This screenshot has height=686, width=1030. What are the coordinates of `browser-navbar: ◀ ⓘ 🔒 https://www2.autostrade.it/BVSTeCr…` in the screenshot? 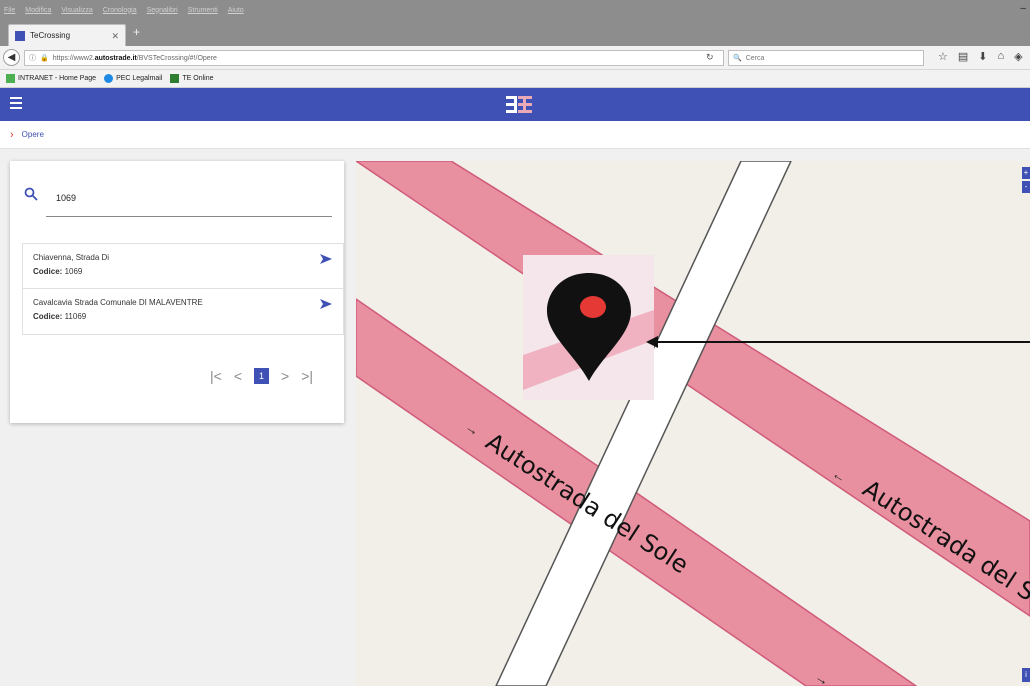 It's located at (515, 58).